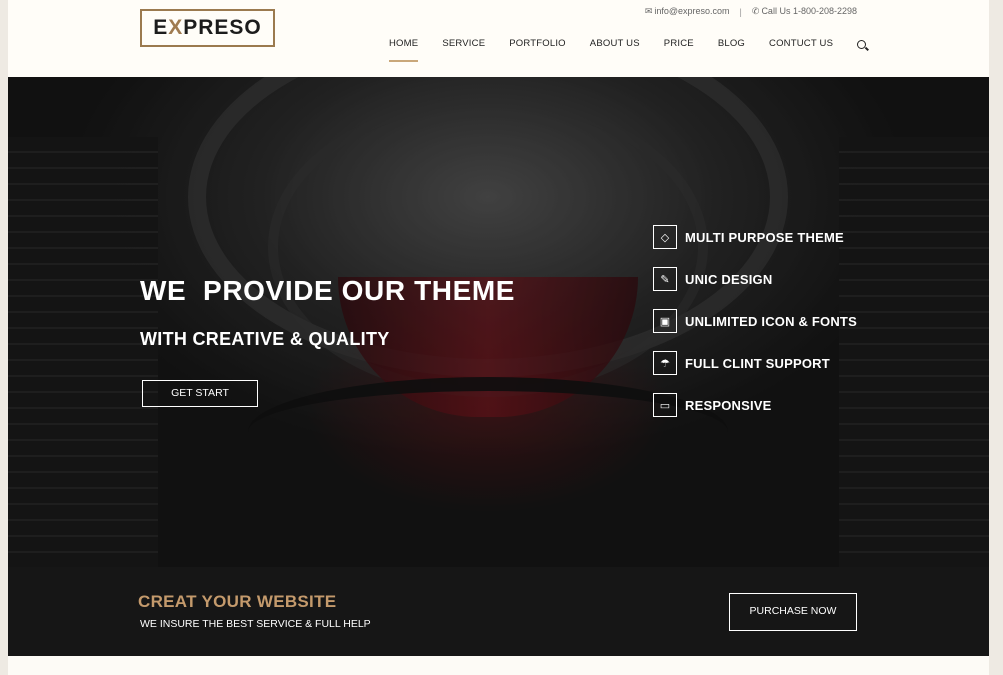 This screenshot has width=1003, height=675. What do you see at coordinates (764, 237) in the screenshot?
I see `feature-label: MULTI PURPOSE THEME` at bounding box center [764, 237].